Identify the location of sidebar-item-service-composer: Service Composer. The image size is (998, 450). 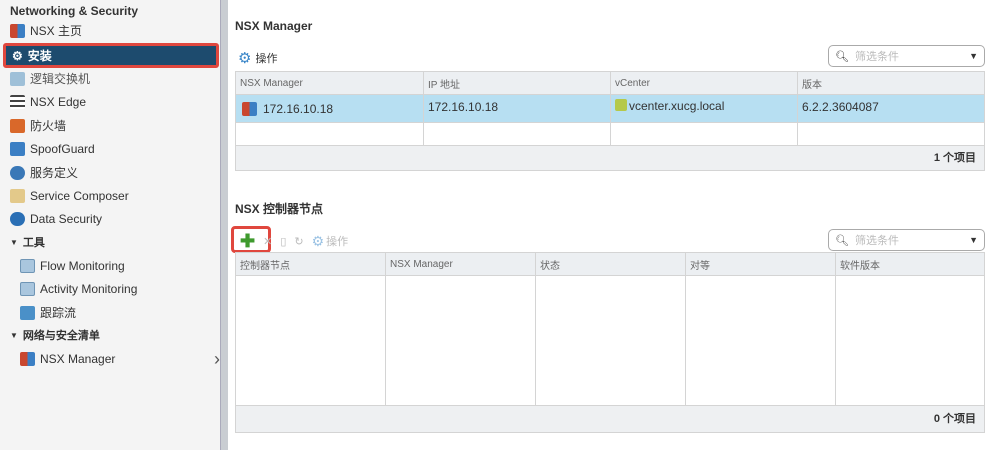
(69, 196).